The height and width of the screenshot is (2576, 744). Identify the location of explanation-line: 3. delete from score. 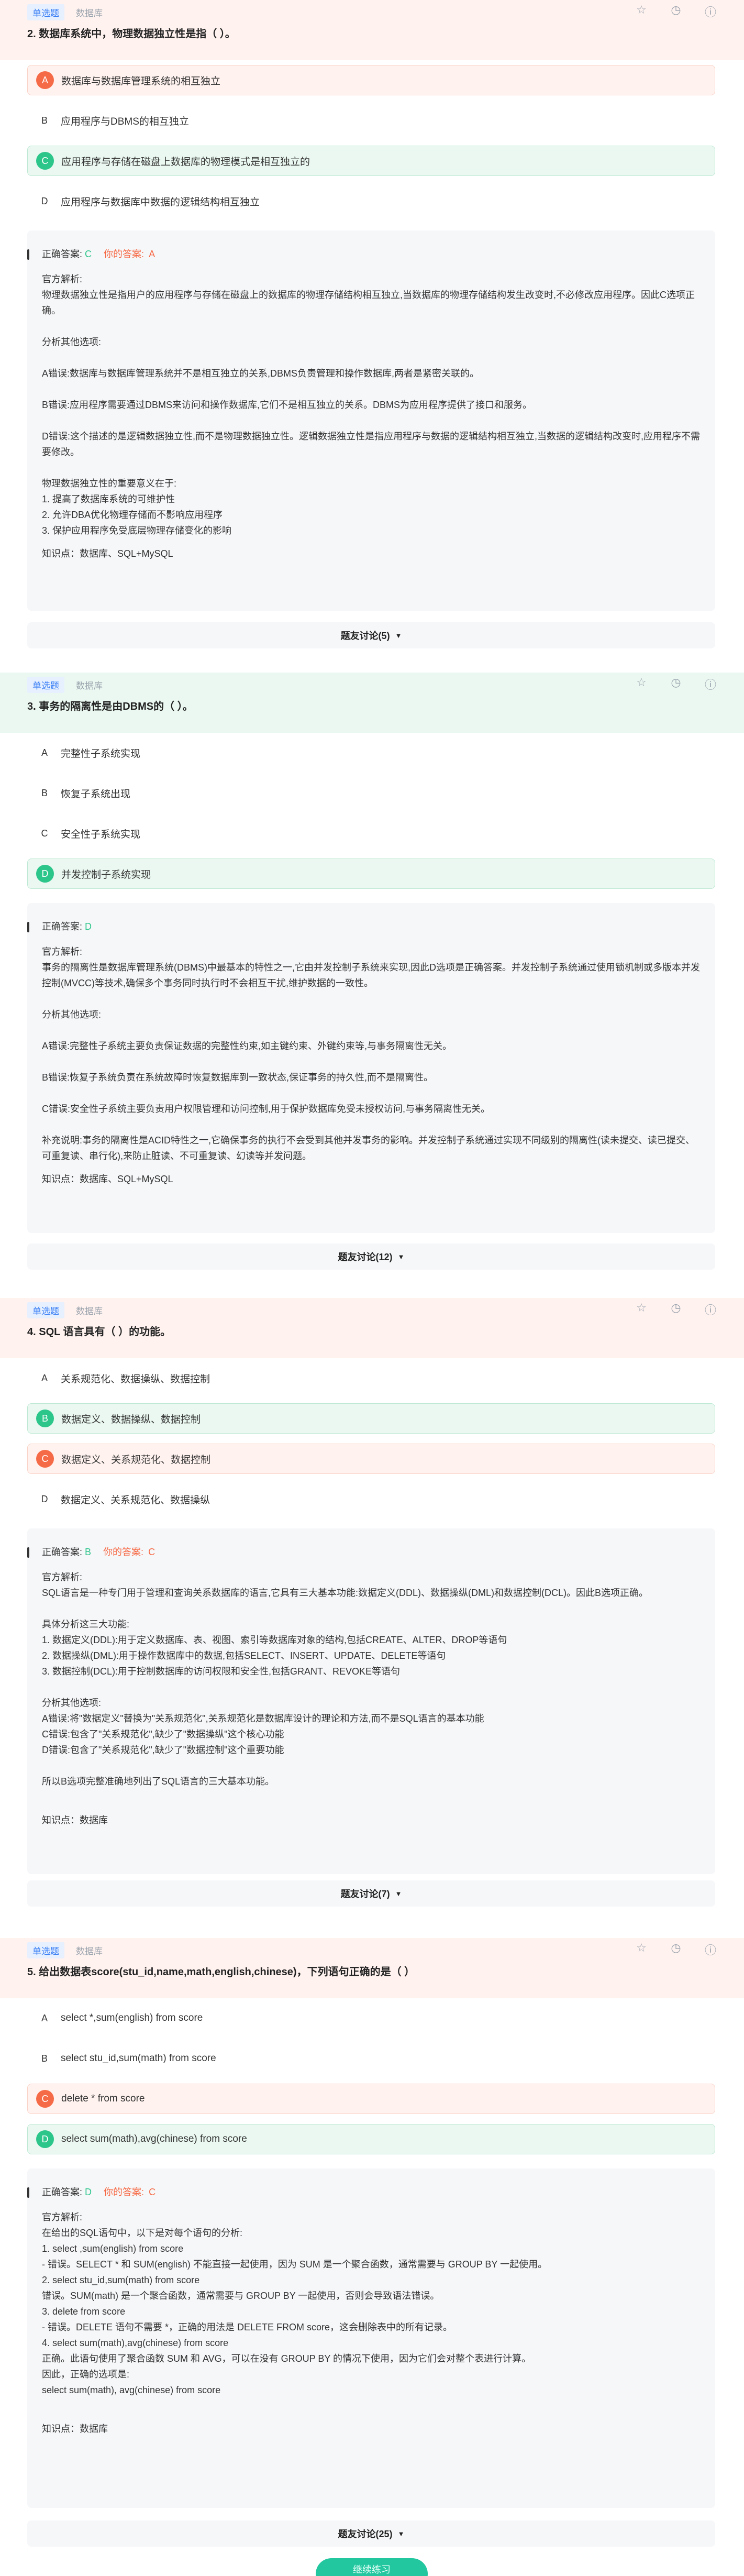
(84, 2311).